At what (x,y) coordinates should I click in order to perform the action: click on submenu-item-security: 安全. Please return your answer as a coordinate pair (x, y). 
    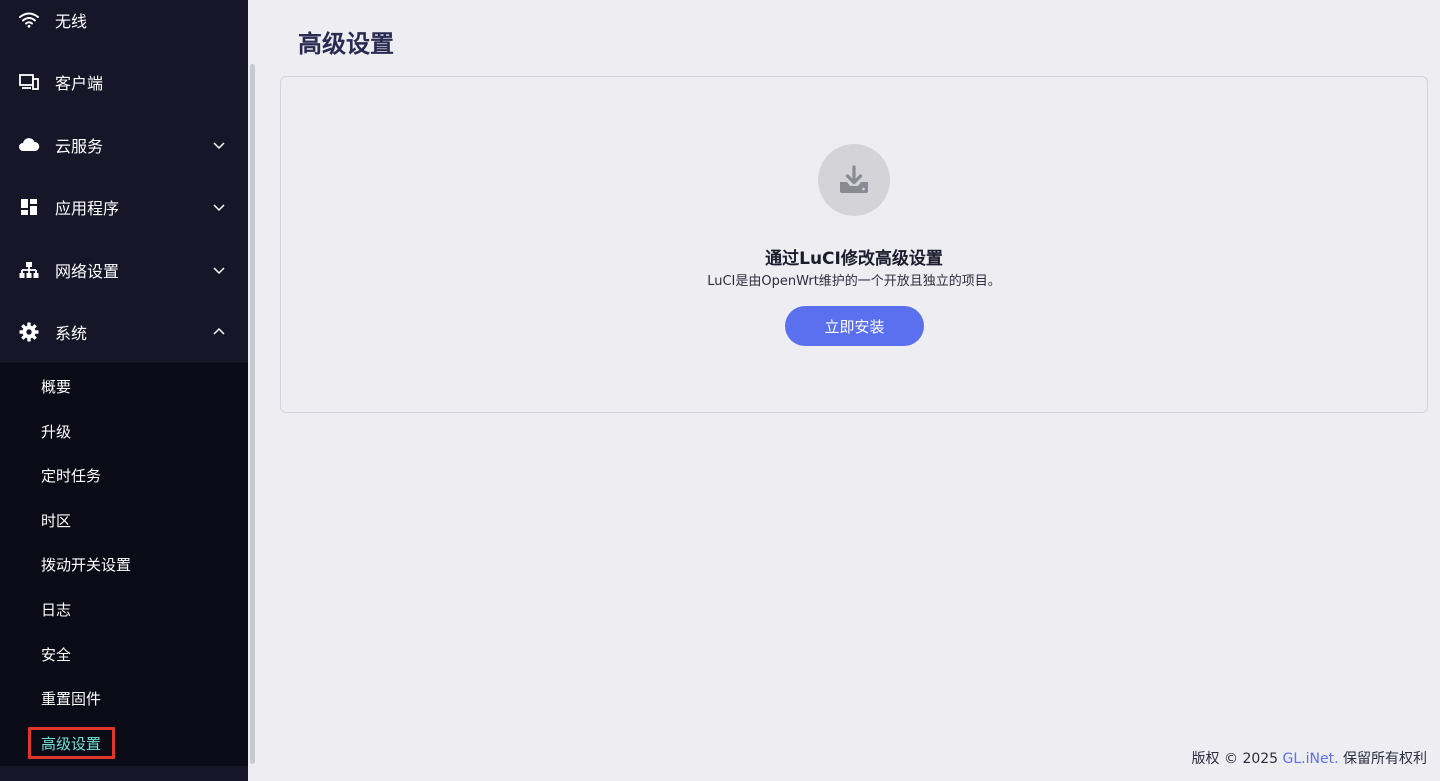
    Looking at the image, I should click on (56, 654).